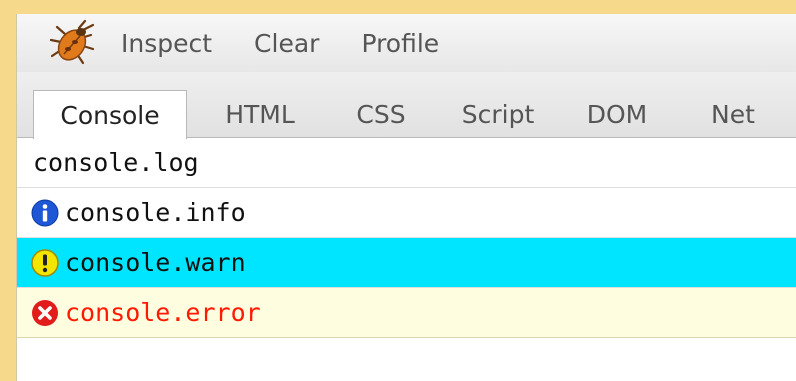  What do you see at coordinates (381, 114) in the screenshot?
I see `tab-css: CSS` at bounding box center [381, 114].